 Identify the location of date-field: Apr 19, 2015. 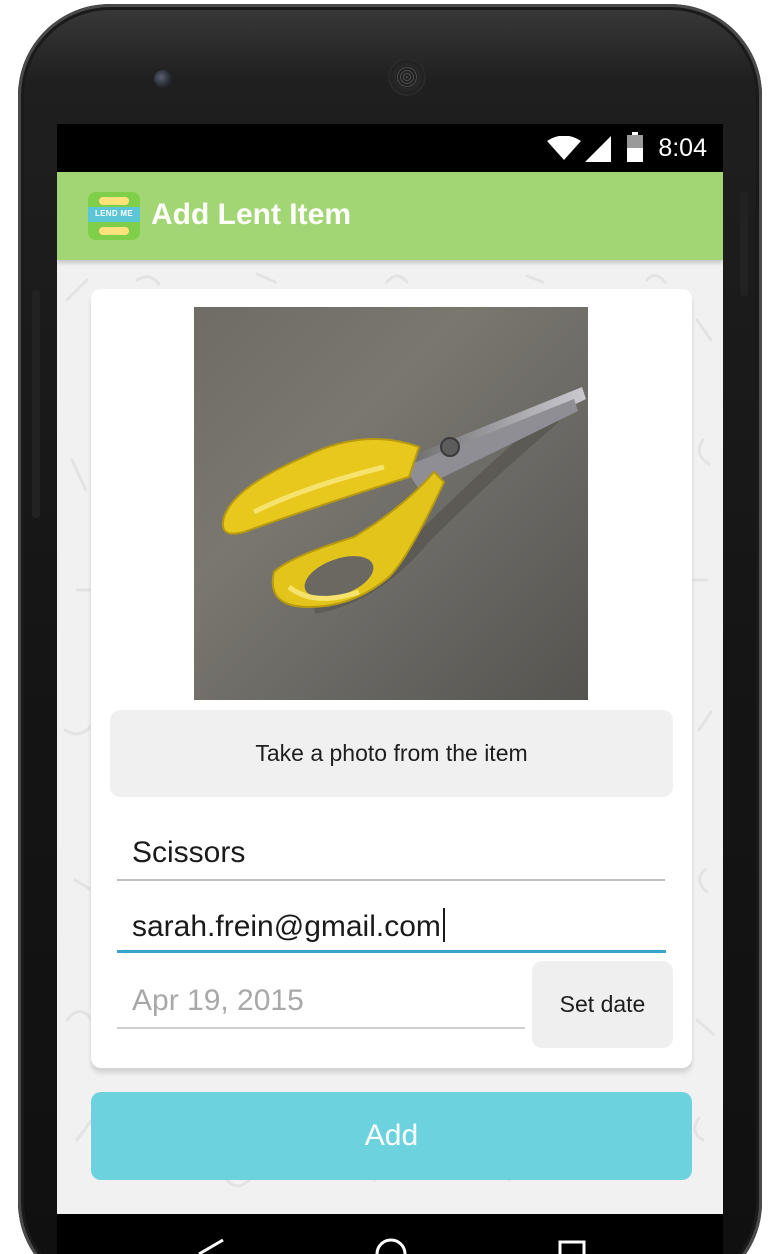
(321, 1001).